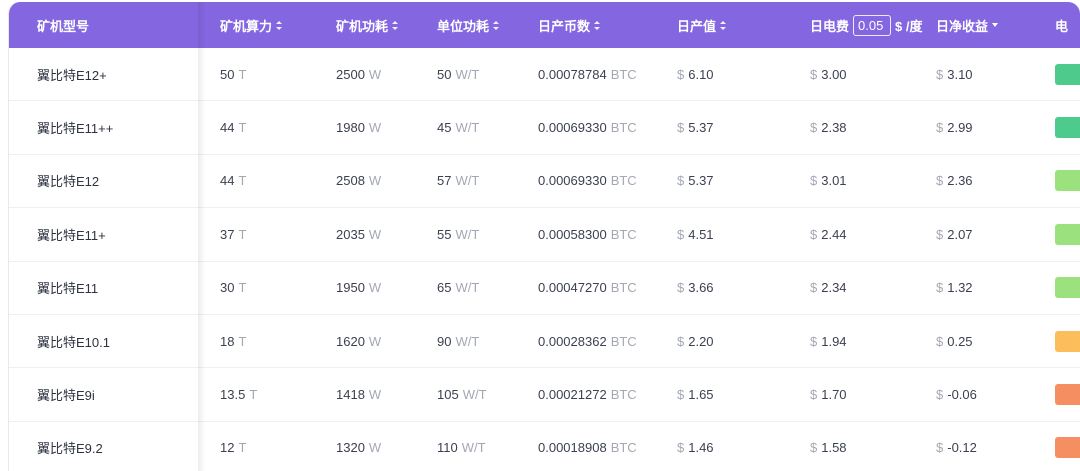 The width and height of the screenshot is (1080, 471). What do you see at coordinates (731, 394) in the screenshot?
I see `revenue-cell: $1.65` at bounding box center [731, 394].